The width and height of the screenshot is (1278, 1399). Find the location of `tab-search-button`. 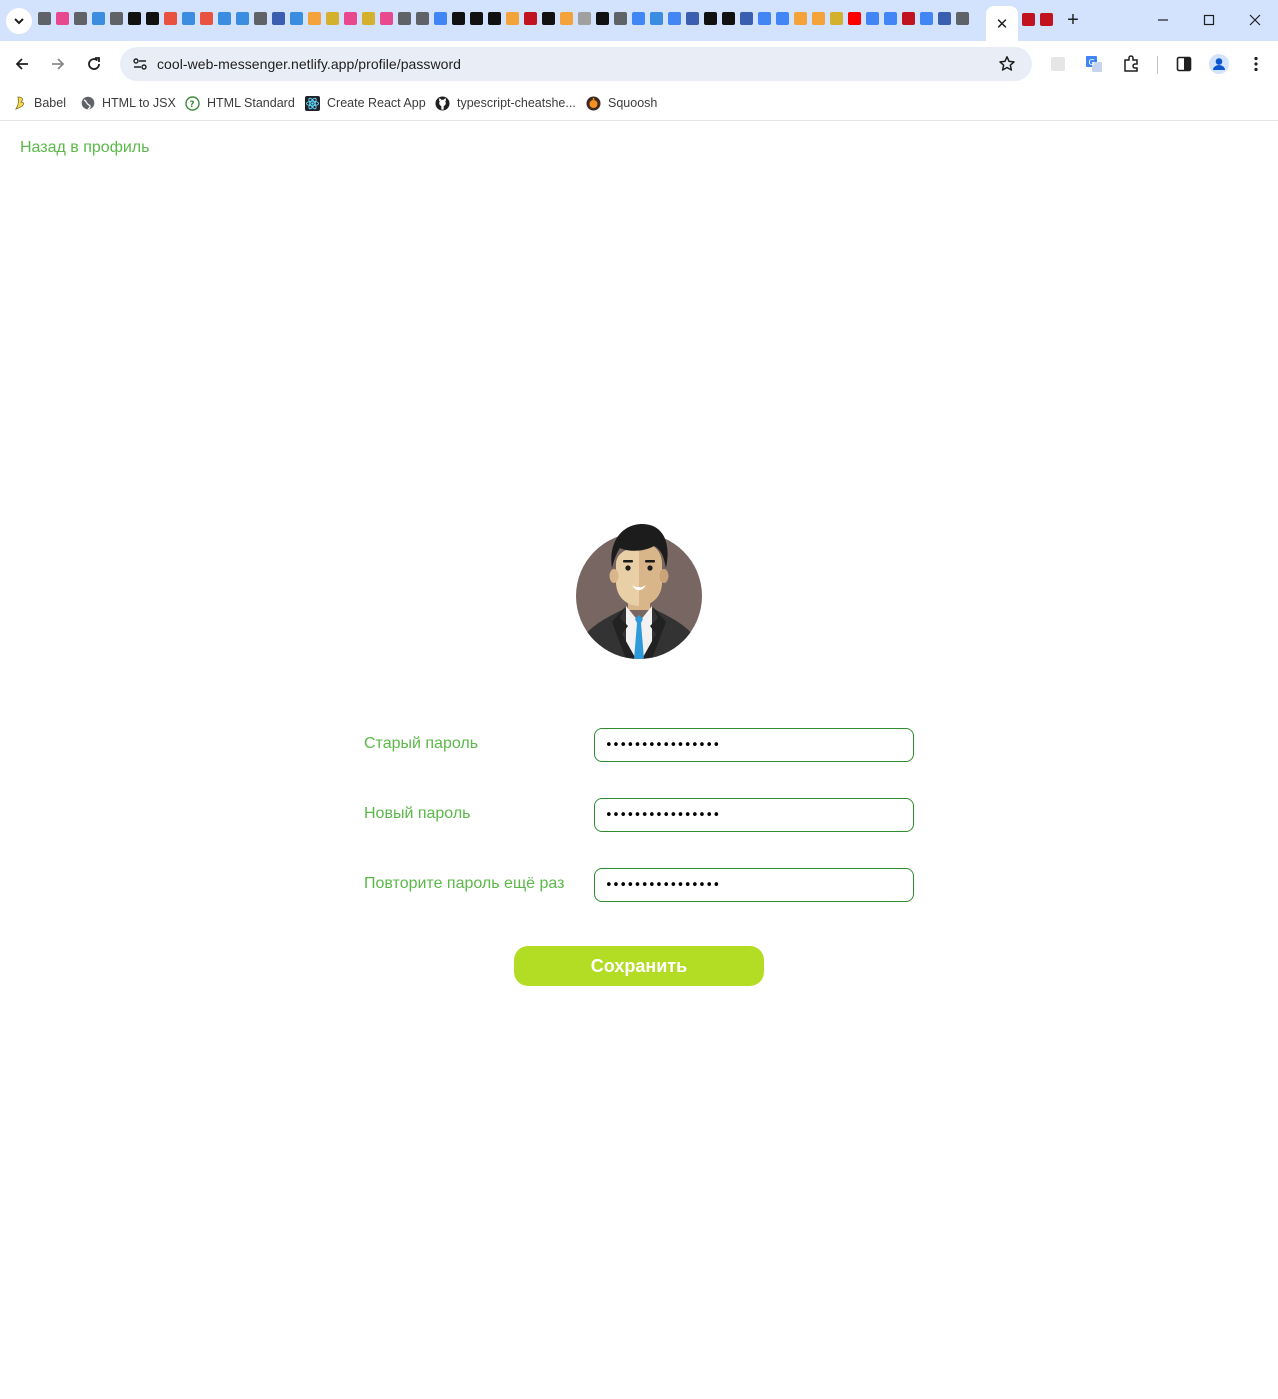

tab-search-button is located at coordinates (19, 21).